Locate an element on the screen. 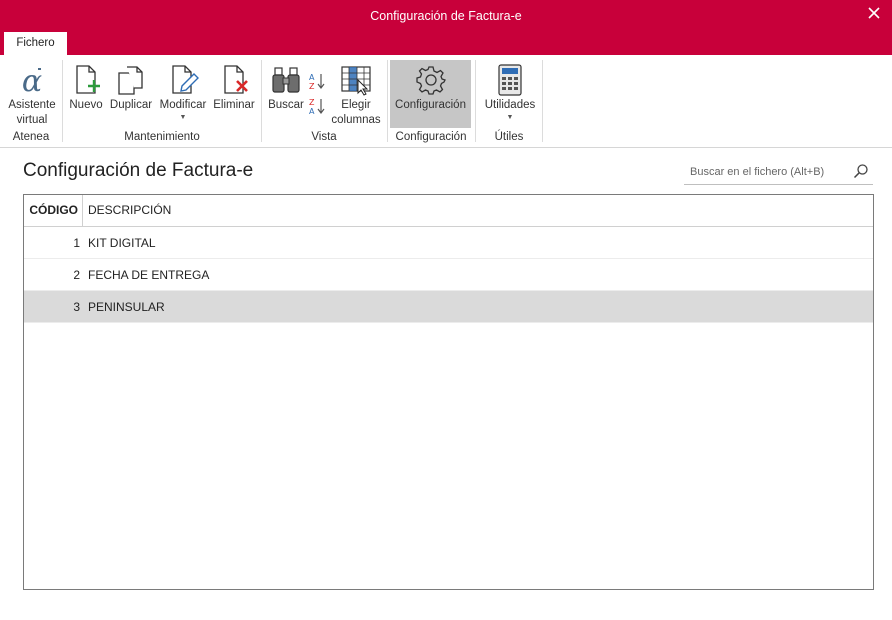  elegir-columnas-button: Elegir columnas is located at coordinates (356, 94).